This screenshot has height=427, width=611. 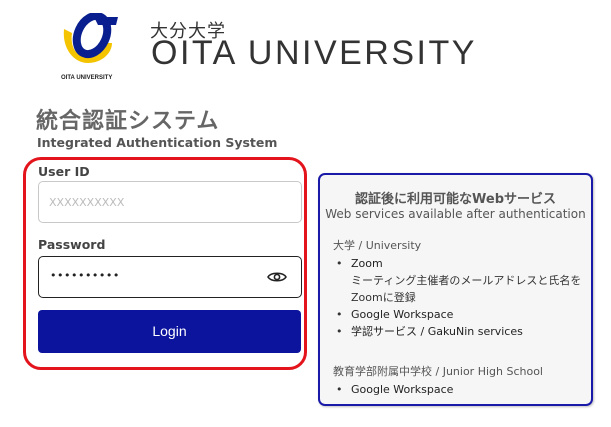 What do you see at coordinates (377, 245) in the screenshot?
I see `section-title-university: 大学 / University` at bounding box center [377, 245].